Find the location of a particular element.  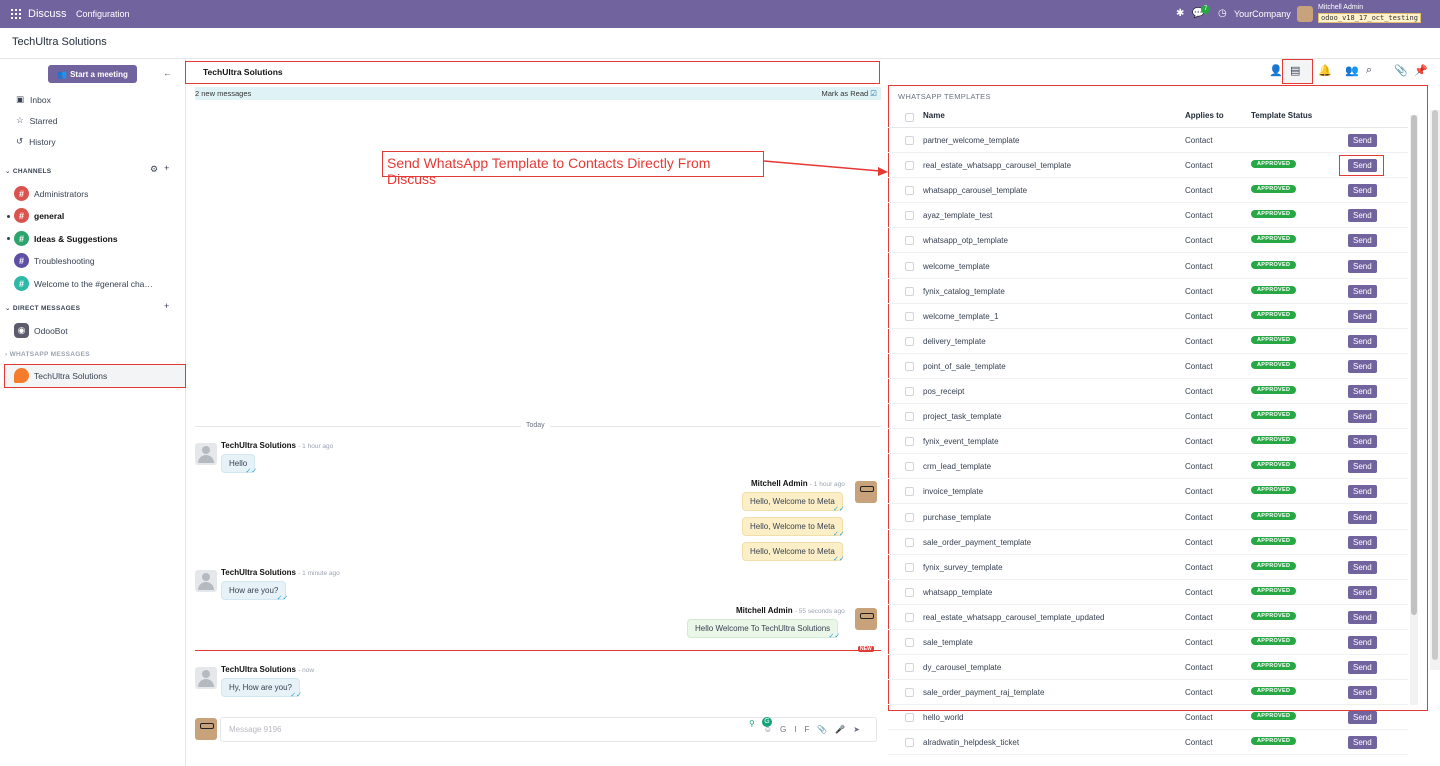

table-row: sale_template Contact APPROVED Send is located at coordinates (1148, 642).